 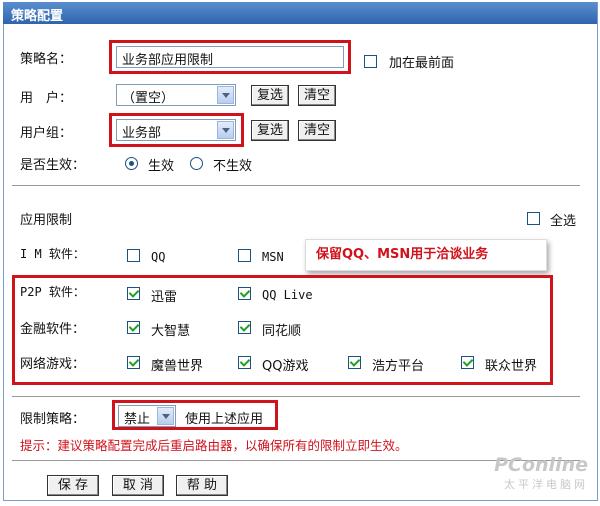 I want to click on app-checkbox-qqgame, so click(x=244, y=362).